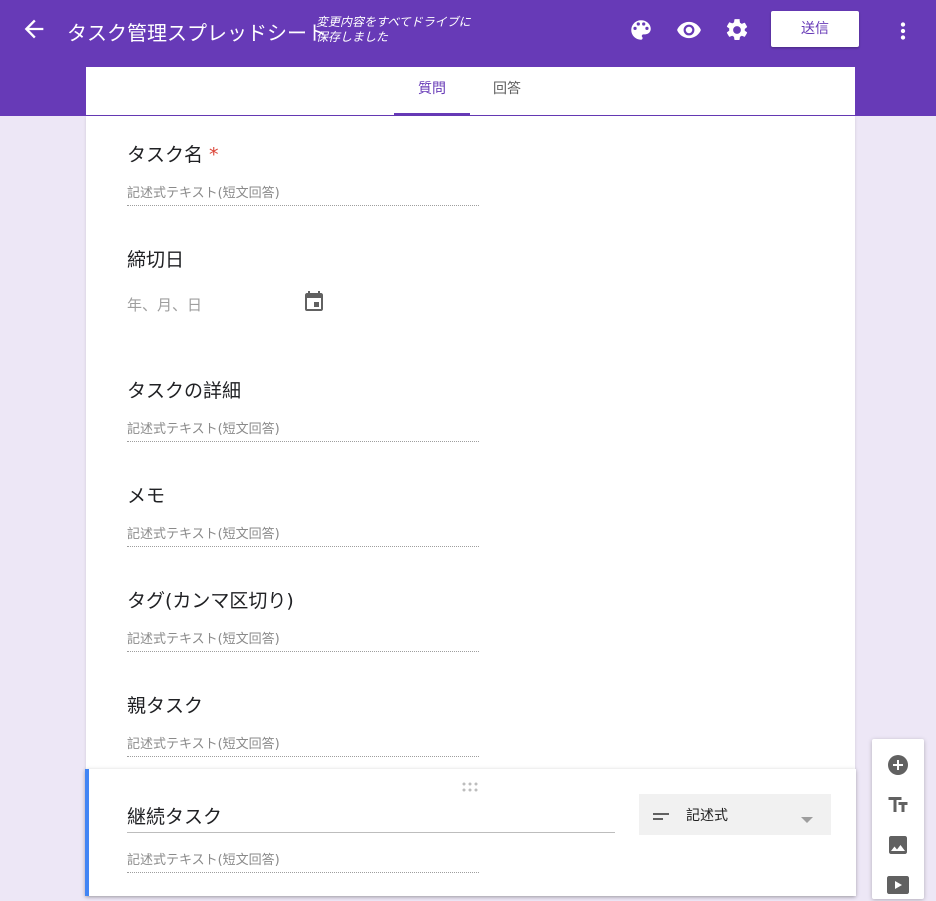  I want to click on question-type-label: 記述式, so click(707, 816).